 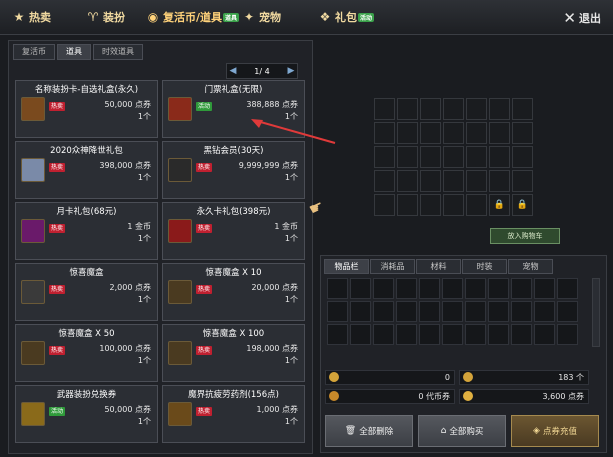 What do you see at coordinates (105, 17) in the screenshot?
I see `nav-costume: ♈ 装扮` at bounding box center [105, 17].